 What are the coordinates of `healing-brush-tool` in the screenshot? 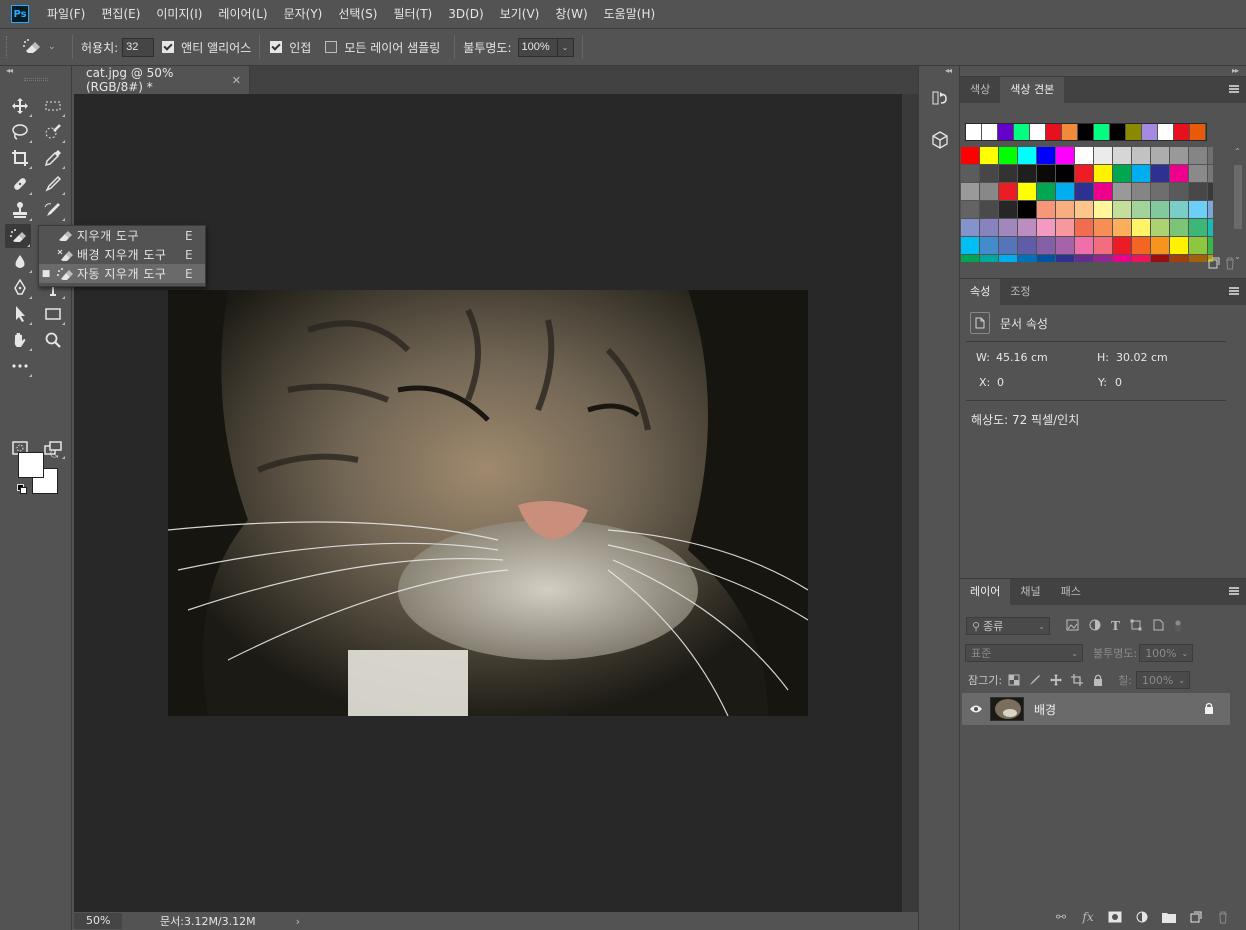 It's located at (20, 184).